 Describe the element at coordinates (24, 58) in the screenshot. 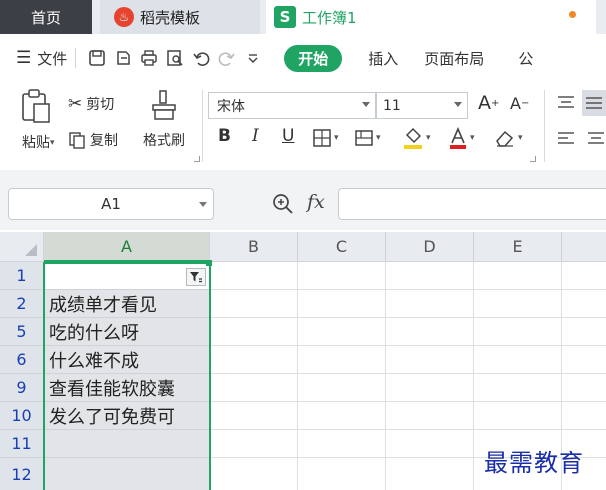

I see `hamburger-icon: ☰` at that location.